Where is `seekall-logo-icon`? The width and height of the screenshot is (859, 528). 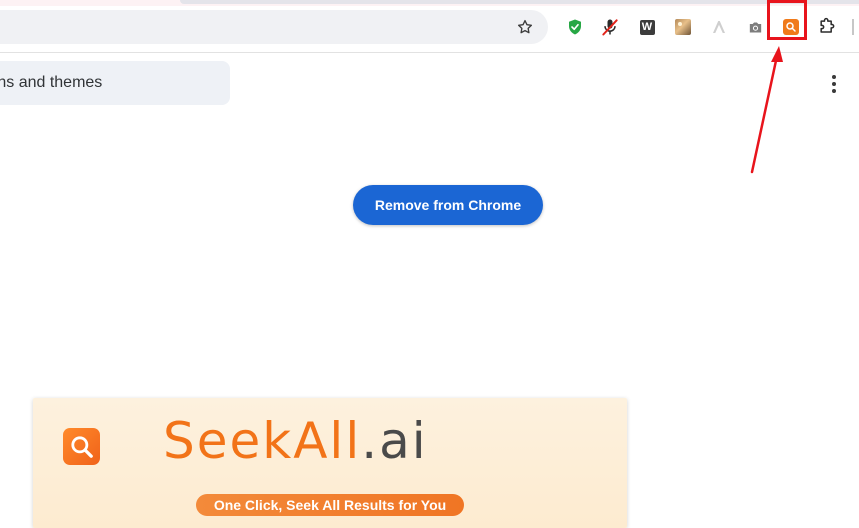 seekall-logo-icon is located at coordinates (81, 446).